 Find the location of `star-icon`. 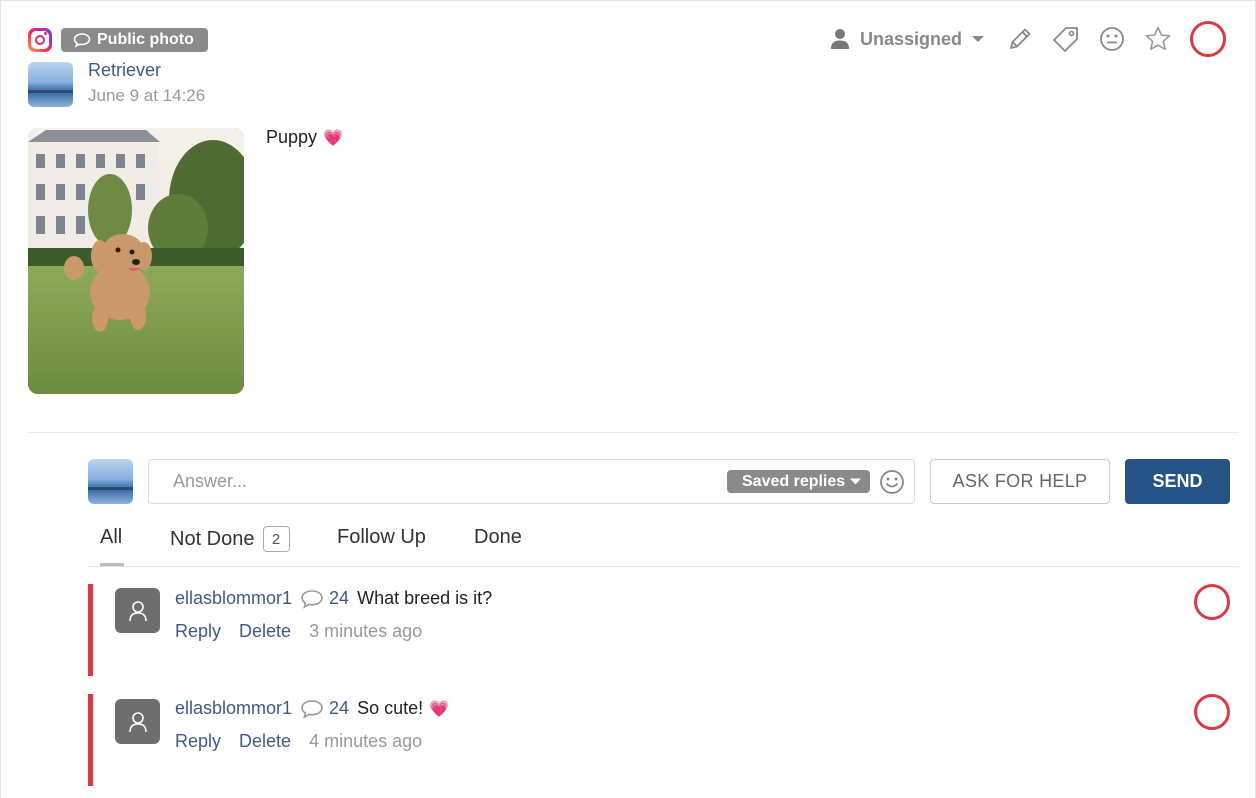

star-icon is located at coordinates (1158, 38).